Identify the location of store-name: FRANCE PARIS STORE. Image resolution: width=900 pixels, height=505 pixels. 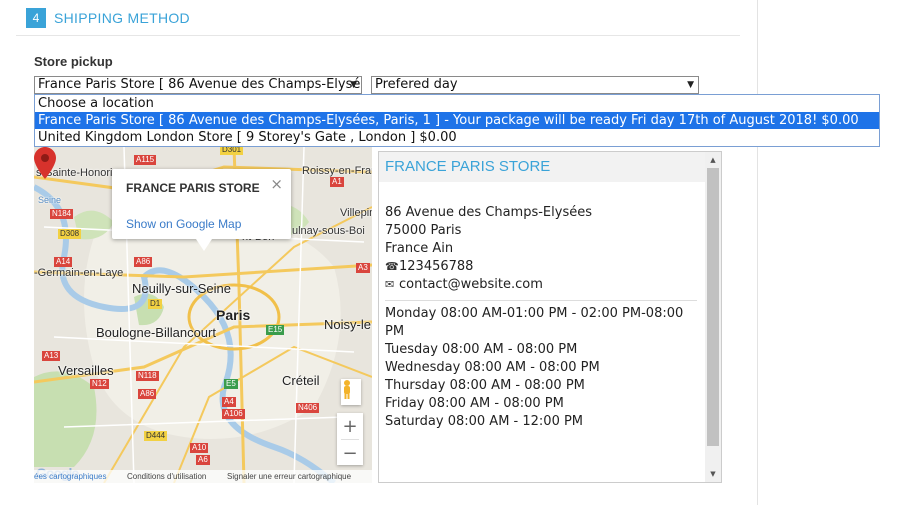
(468, 166).